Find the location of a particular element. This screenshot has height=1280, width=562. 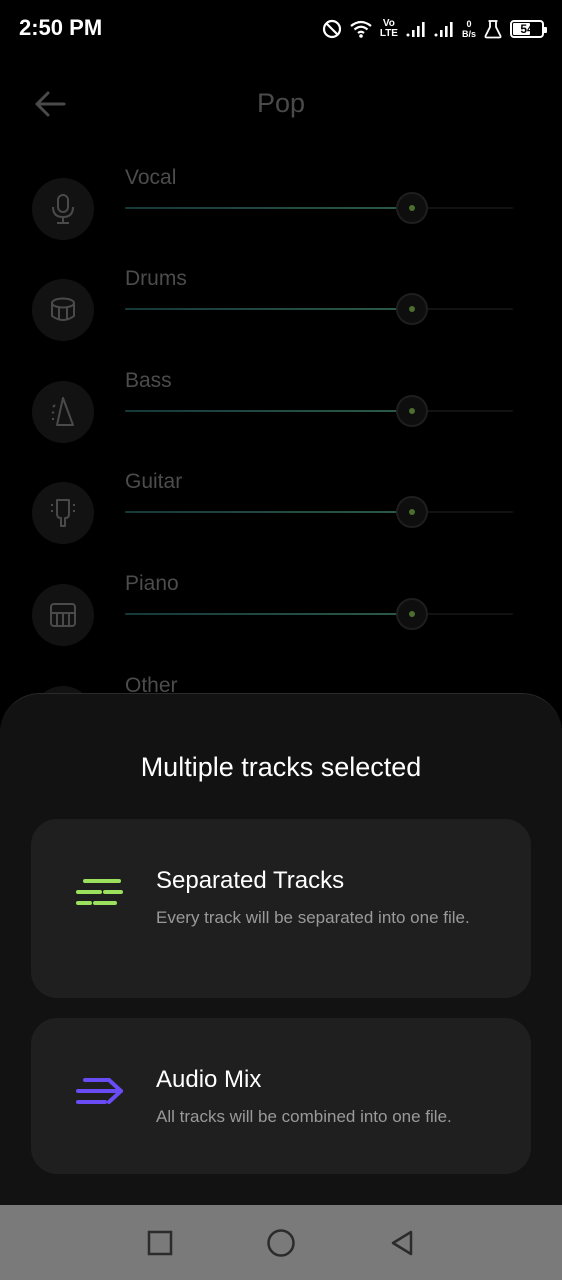

status-icons: Vo LTE 0 B/s 54 is located at coordinates (434, 29).